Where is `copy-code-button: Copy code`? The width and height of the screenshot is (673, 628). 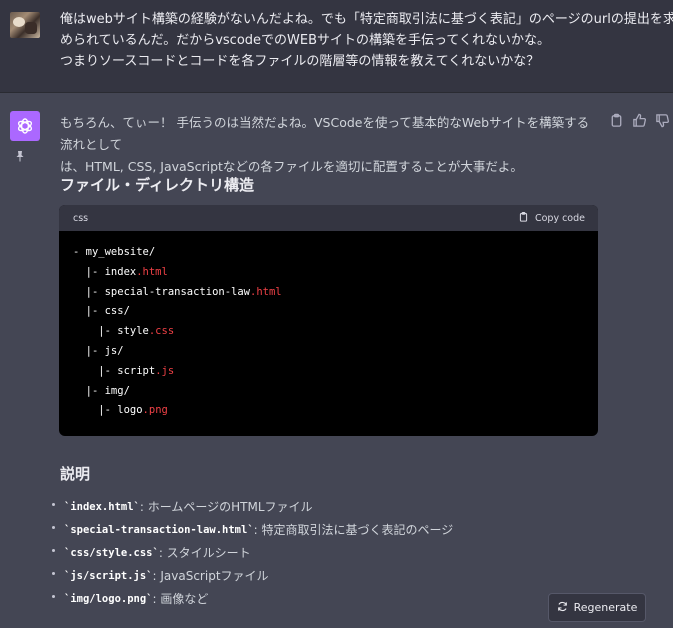 copy-code-button: Copy code is located at coordinates (551, 218).